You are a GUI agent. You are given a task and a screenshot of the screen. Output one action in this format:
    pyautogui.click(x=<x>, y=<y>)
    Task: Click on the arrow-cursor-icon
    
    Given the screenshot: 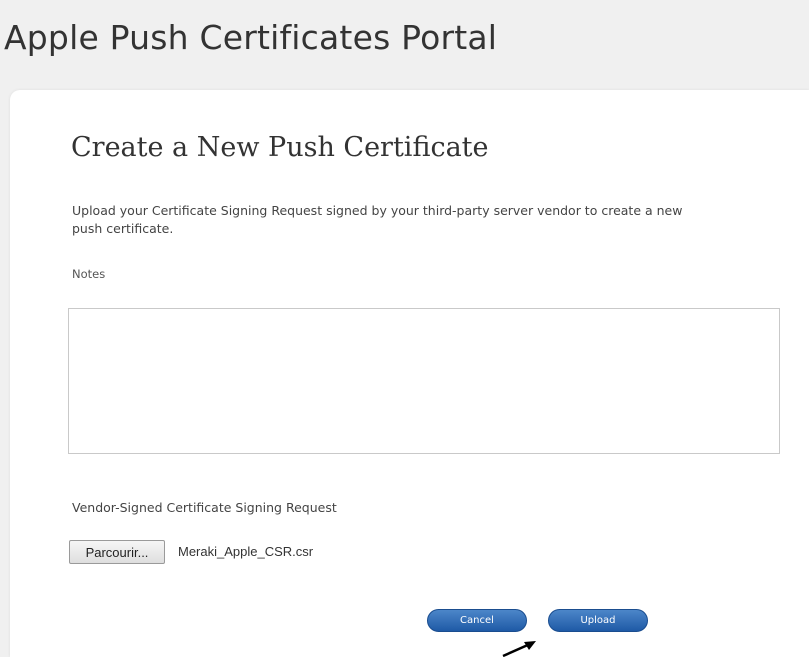 What is the action you would take?
    pyautogui.click(x=519, y=649)
    